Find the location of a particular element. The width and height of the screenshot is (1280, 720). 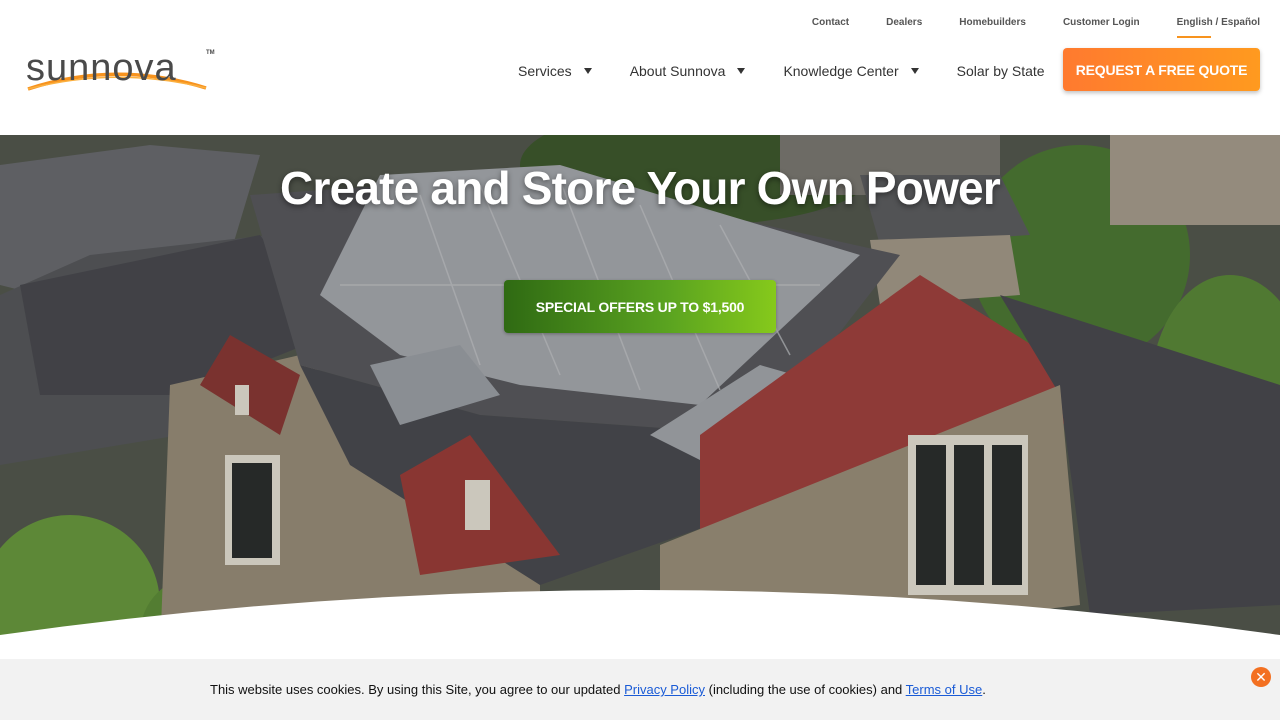

nav-solar-by-state: Solar by State is located at coordinates (1001, 71).